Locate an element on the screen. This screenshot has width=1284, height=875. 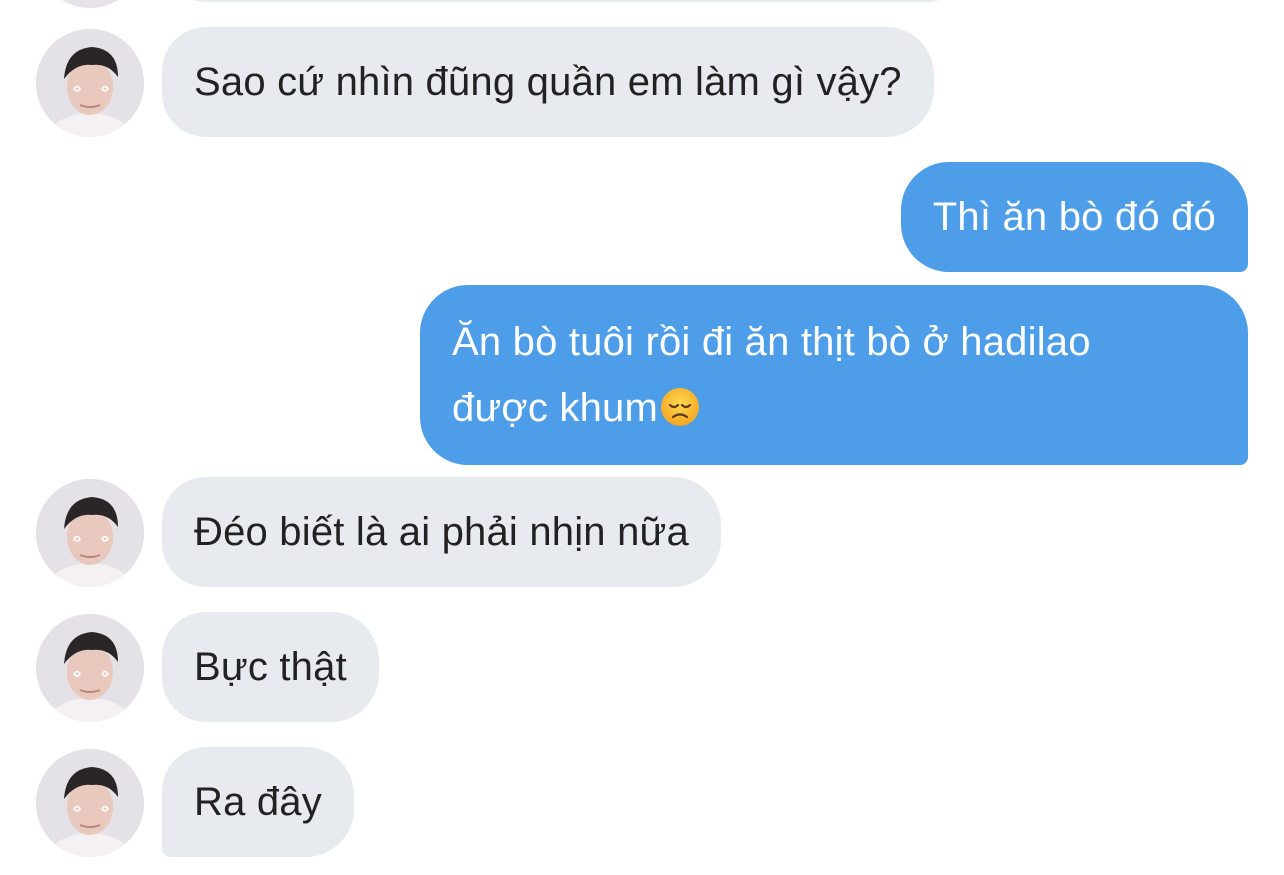
incoming-message: Sao cứ nhìn đũng quần em làm gì vậy? is located at coordinates (548, 82).